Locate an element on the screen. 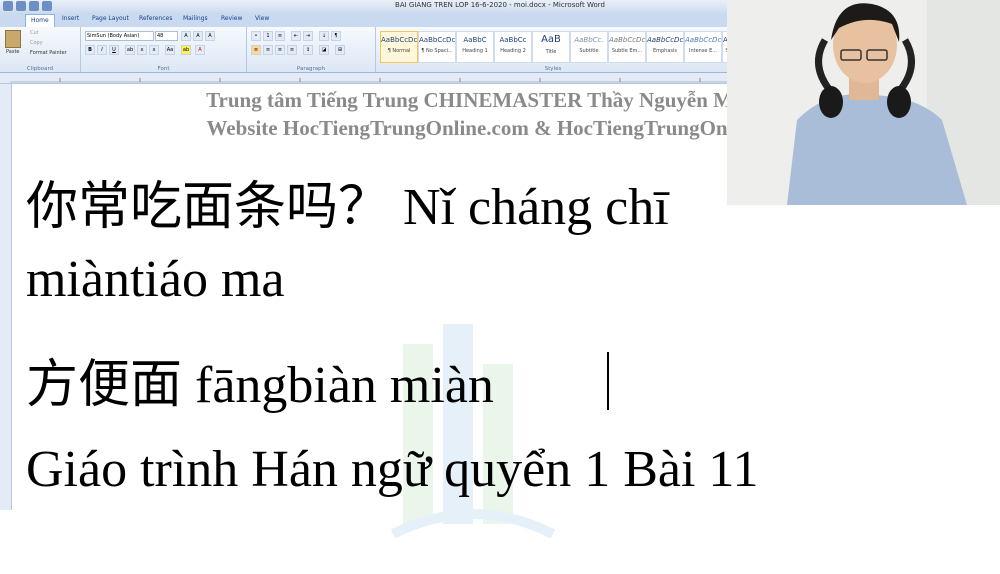 The width and height of the screenshot is (1000, 574). lesson-line-4: Giáo trình Hán ngữ quyển 1 Bài 11 is located at coordinates (392, 469).